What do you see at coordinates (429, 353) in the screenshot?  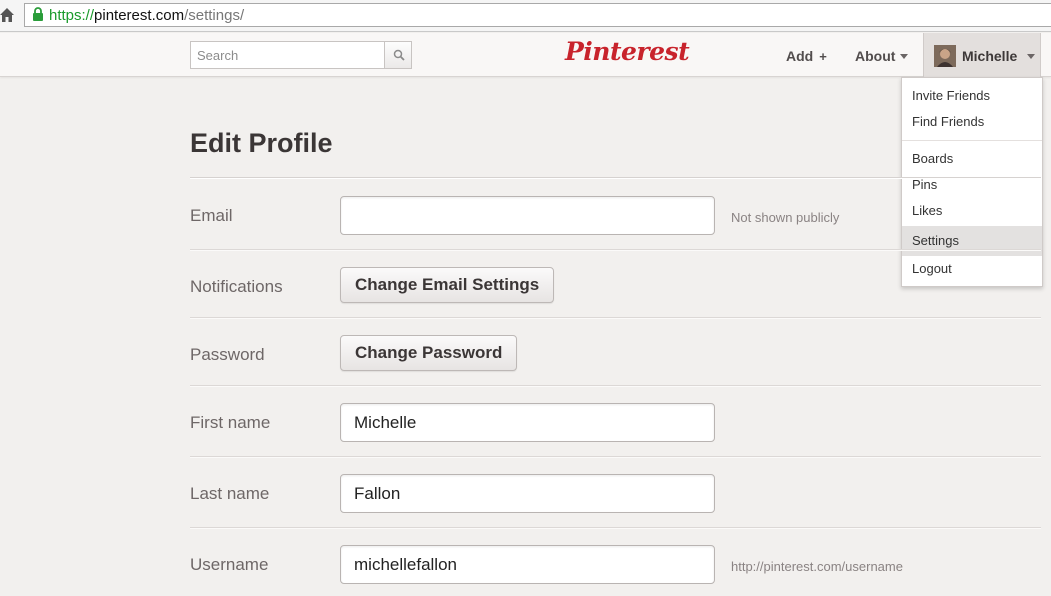 I see `change-password-button: Change Password` at bounding box center [429, 353].